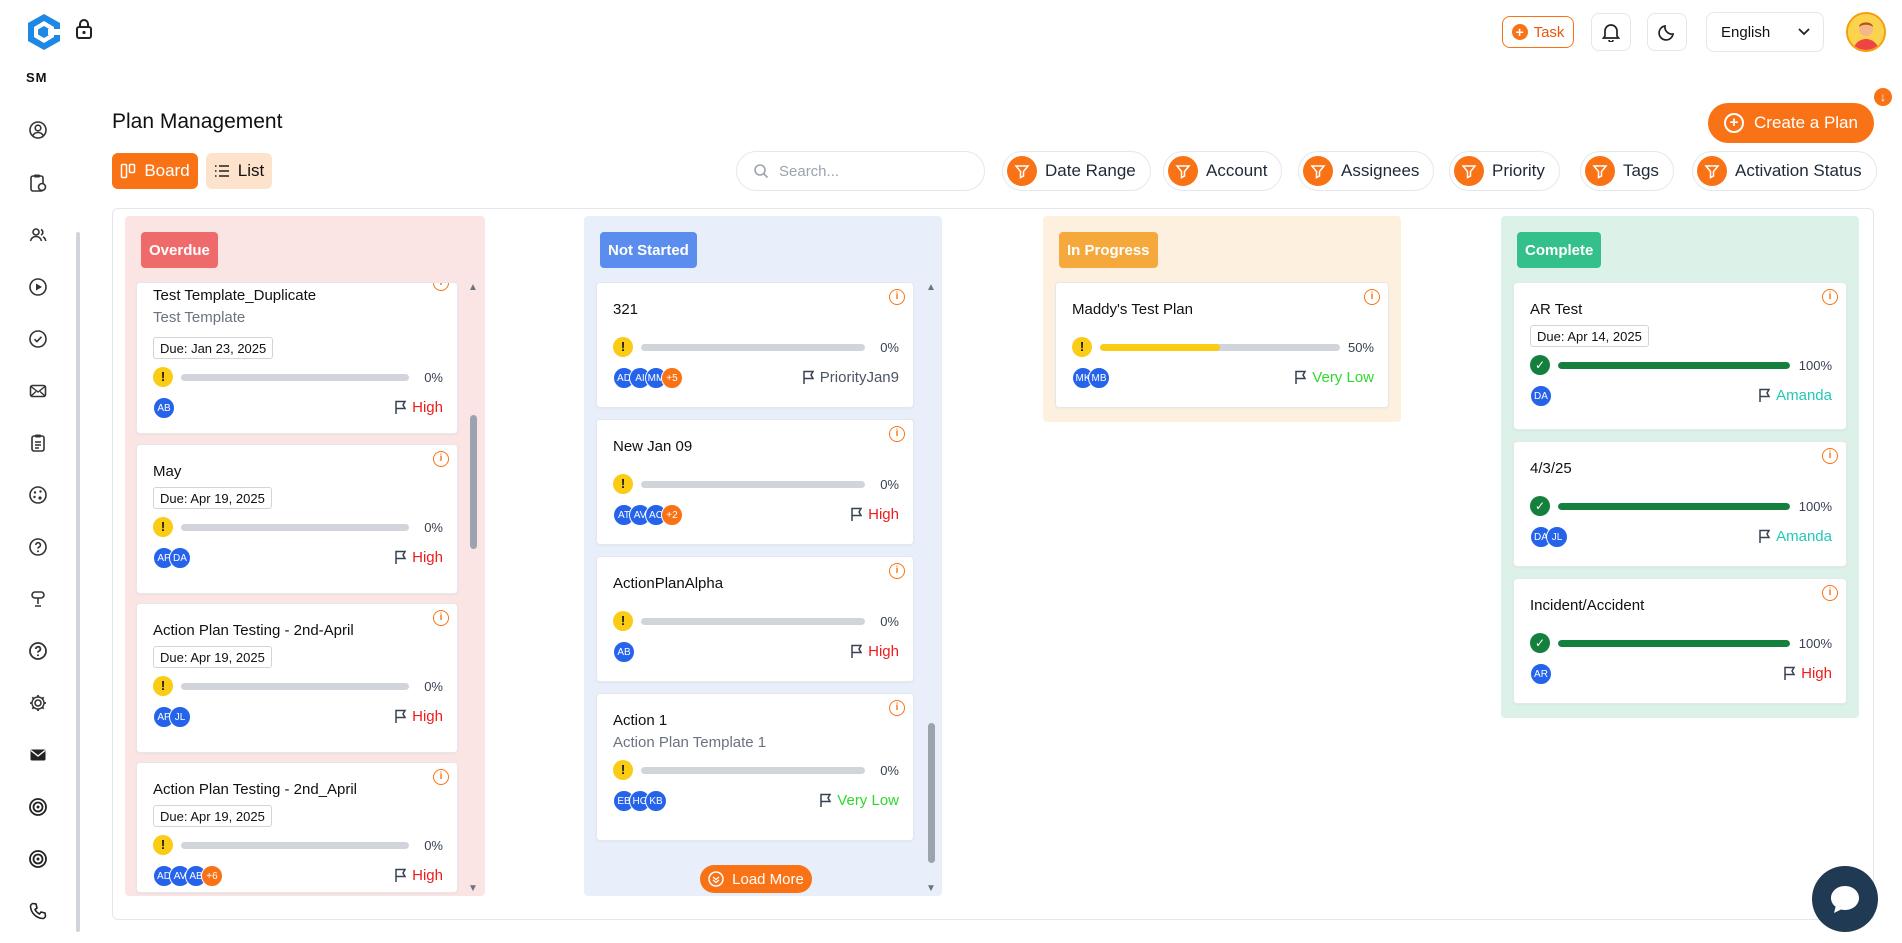 This screenshot has height=943, width=1902. Describe the element at coordinates (1504, 171) in the screenshot. I see `filter-priority: Priority` at that location.